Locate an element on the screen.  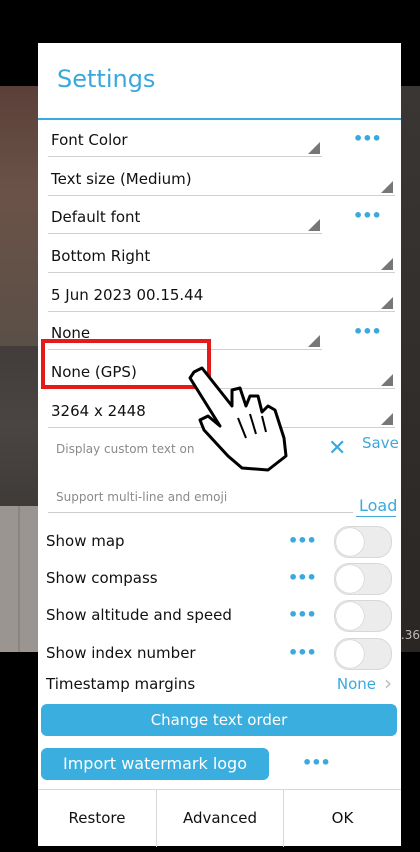
select-font-row: Default font ••• is located at coordinates (220, 217).